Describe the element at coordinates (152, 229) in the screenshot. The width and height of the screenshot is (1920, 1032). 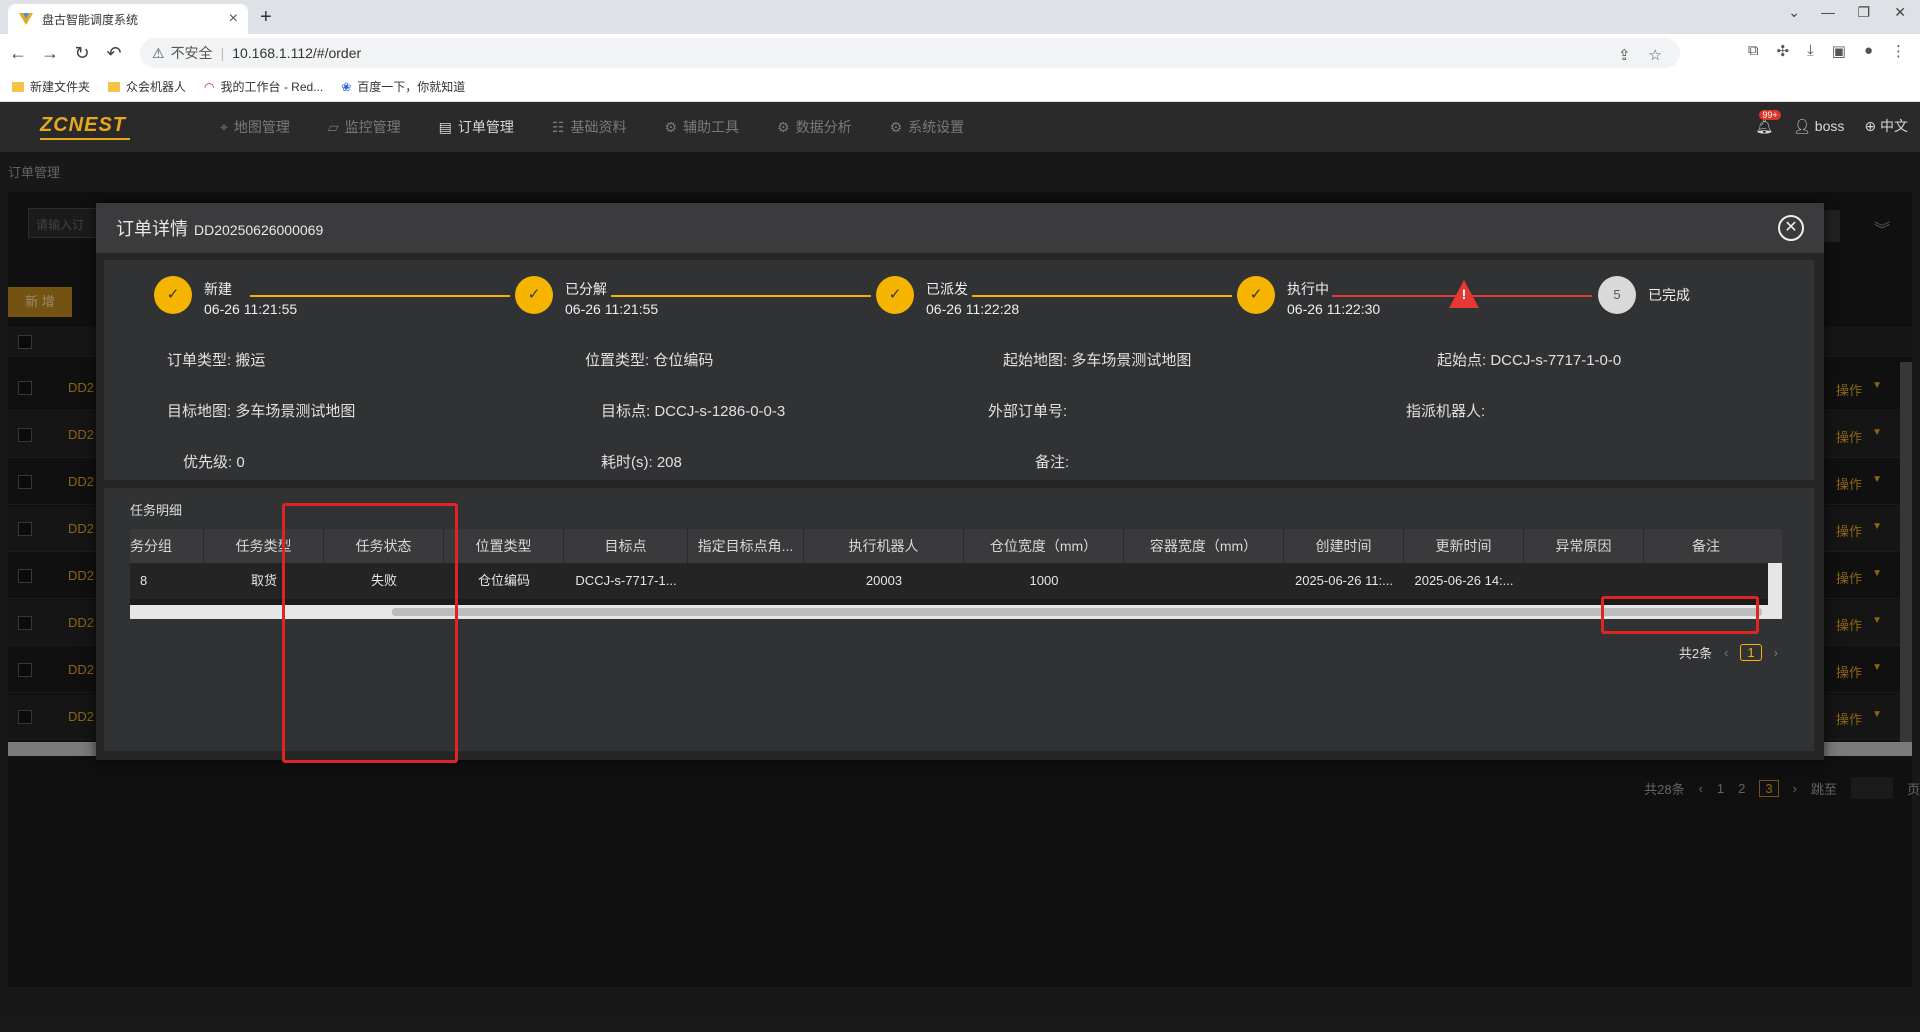
I see `modal-title: 订单详情` at that location.